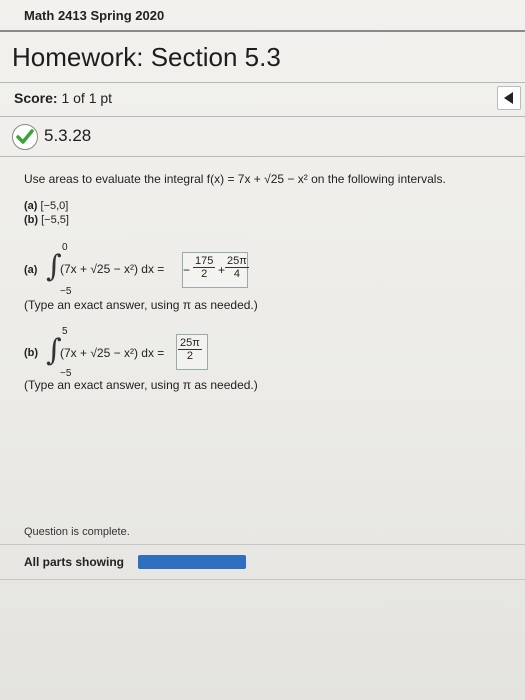 Image resolution: width=525 pixels, height=700 pixels. What do you see at coordinates (31, 220) in the screenshot?
I see `interval-b-label: (b)` at bounding box center [31, 220].